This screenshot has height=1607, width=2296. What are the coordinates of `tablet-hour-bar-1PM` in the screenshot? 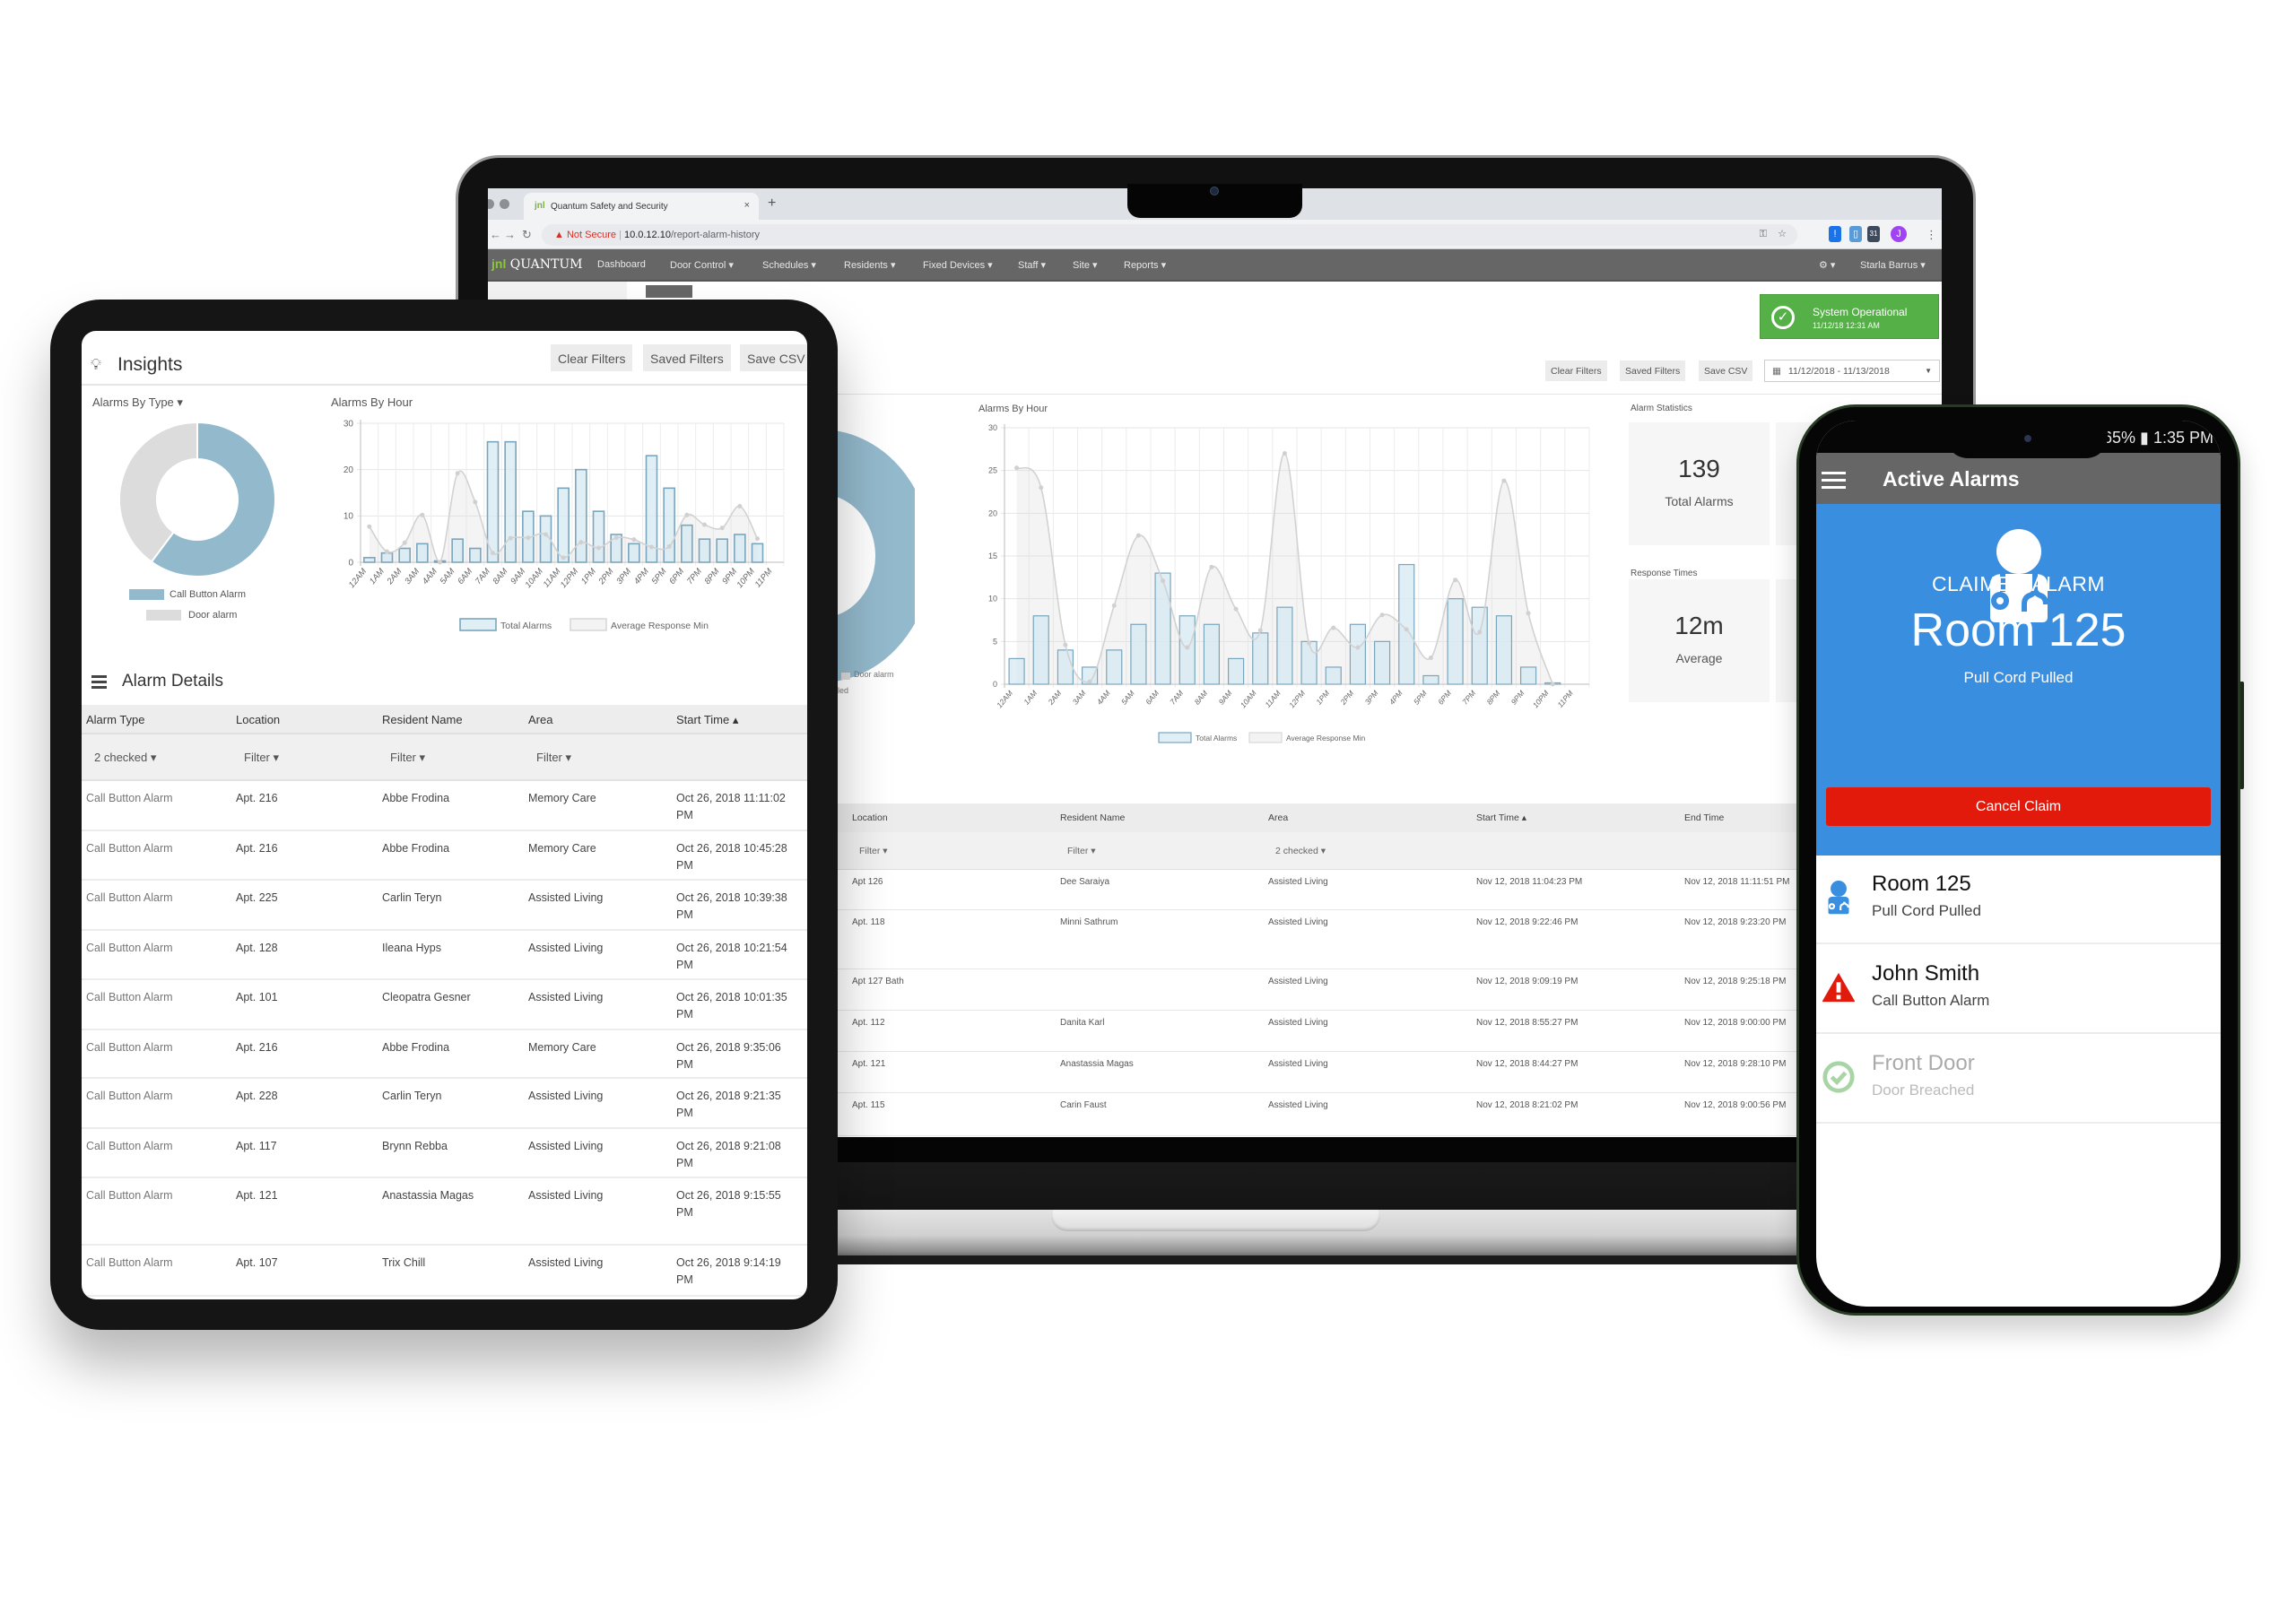 It's located at (598, 536).